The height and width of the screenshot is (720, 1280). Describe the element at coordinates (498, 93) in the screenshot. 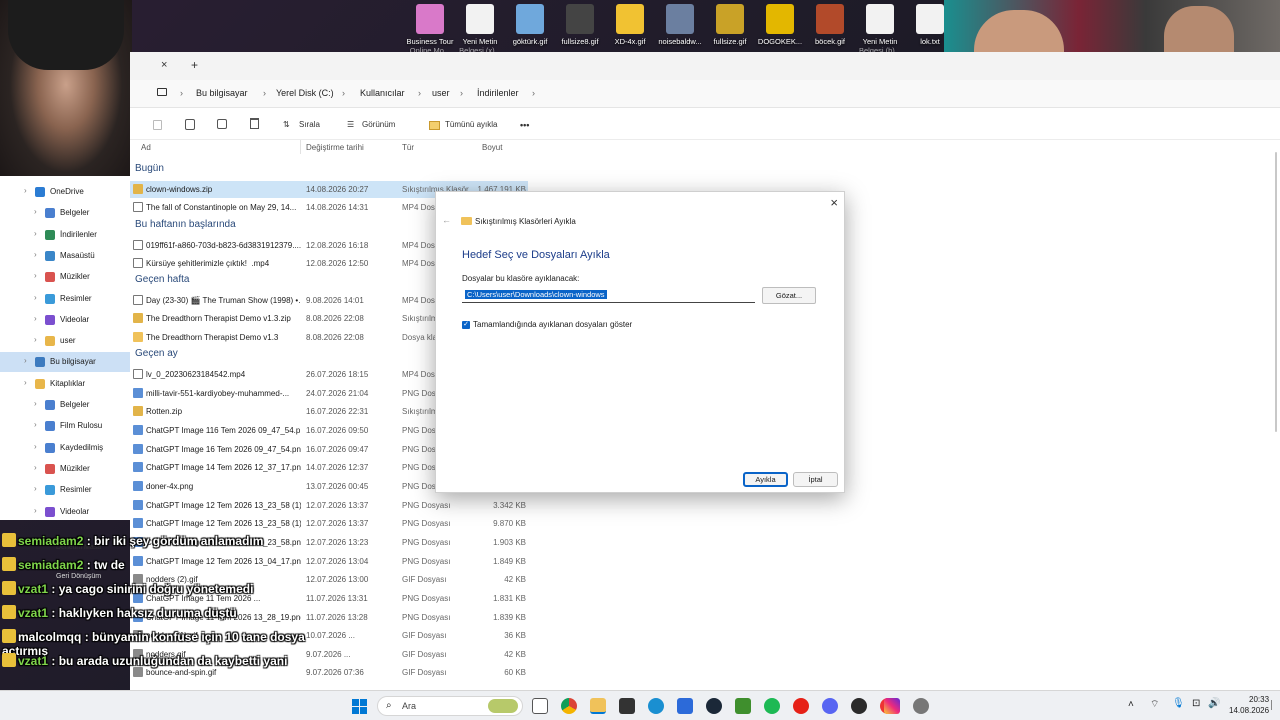

I see `breadcrumb-downloads: İndirilenler` at that location.